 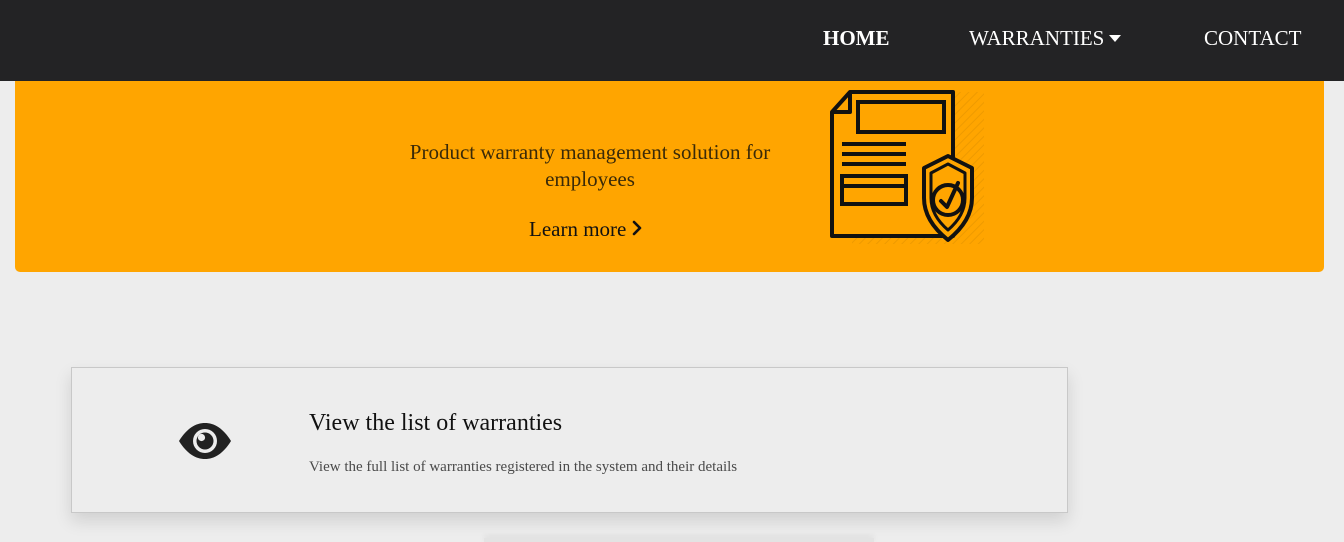 I want to click on top-navbar: HOME WARRANTIES CONTACT, so click(x=672, y=40).